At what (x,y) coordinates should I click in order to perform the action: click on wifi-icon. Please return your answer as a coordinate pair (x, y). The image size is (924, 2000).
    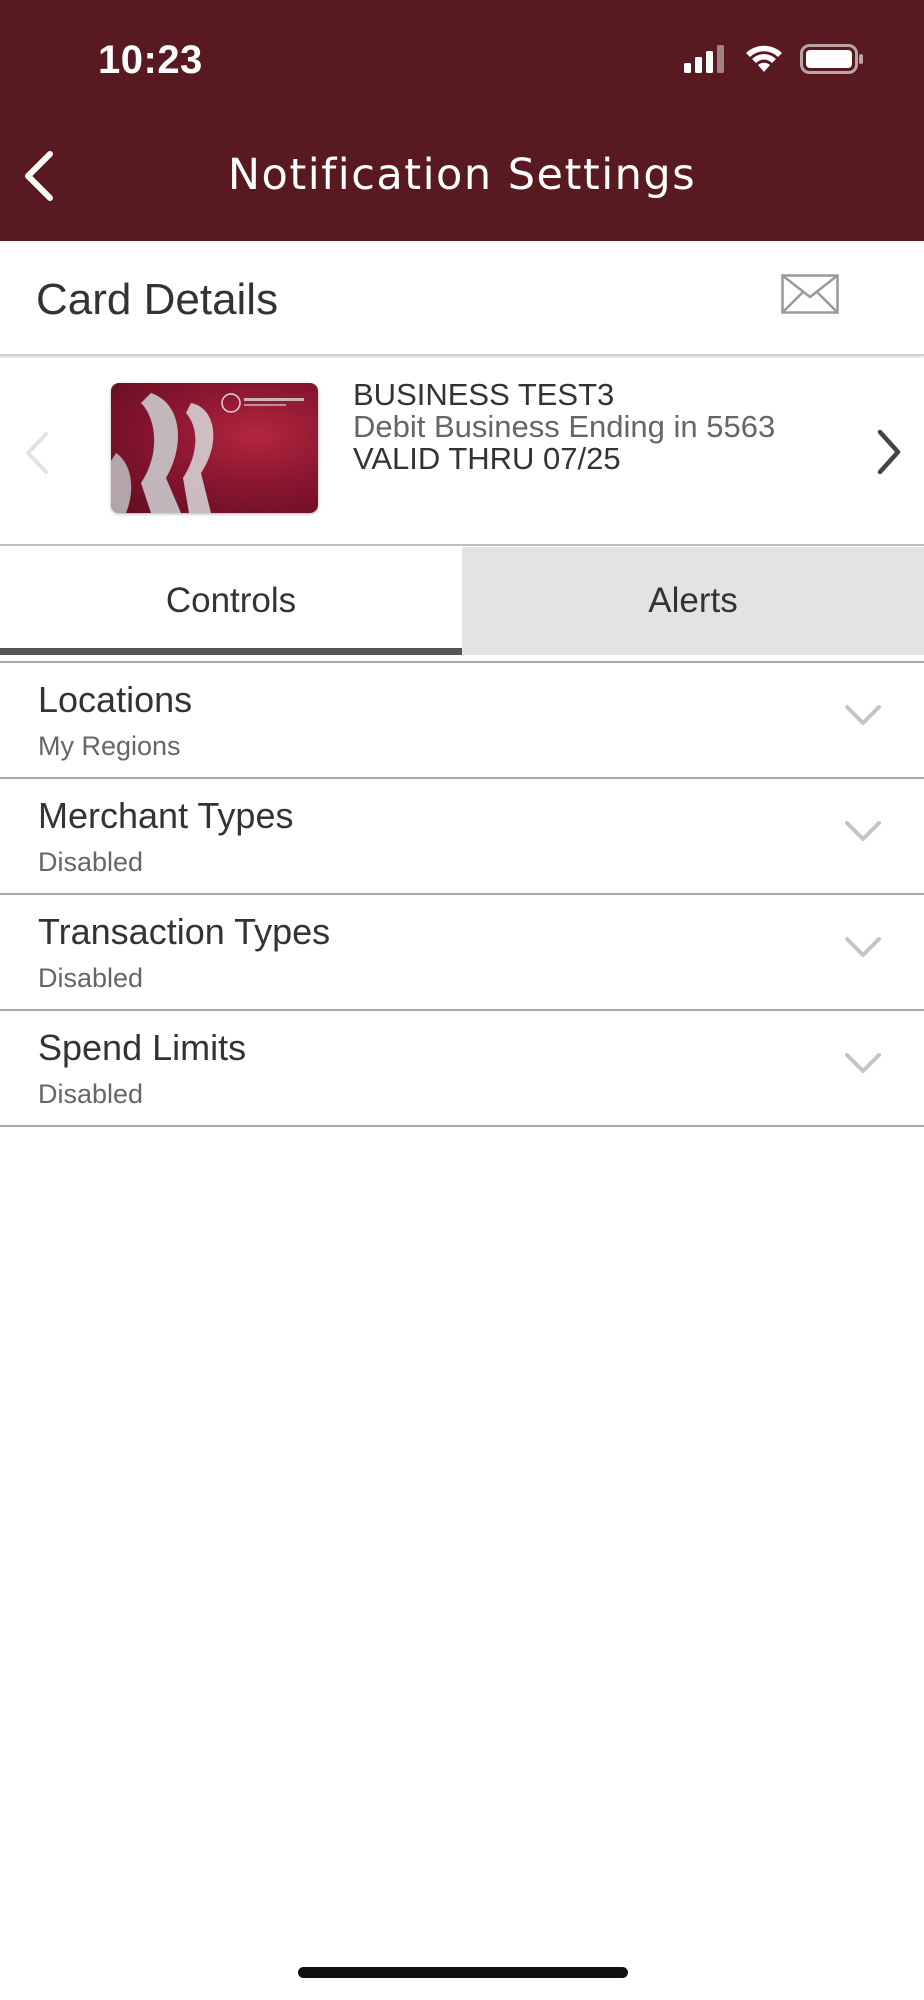
    Looking at the image, I should click on (764, 58).